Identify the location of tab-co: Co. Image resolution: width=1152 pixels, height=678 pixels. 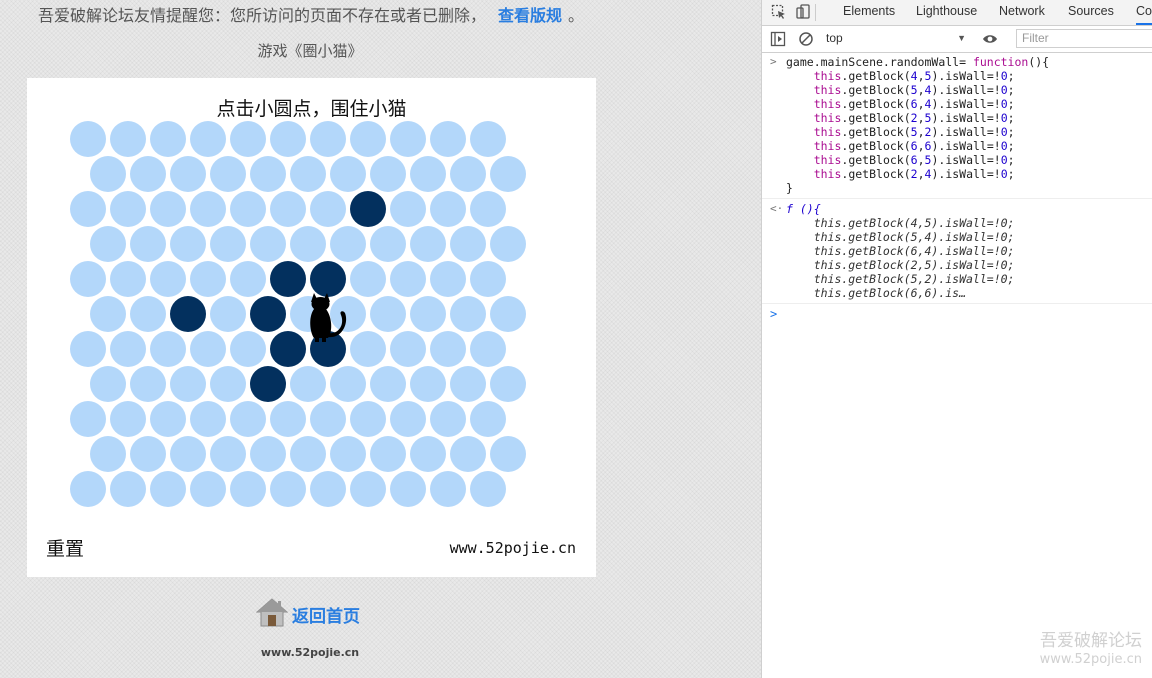
(1144, 12).